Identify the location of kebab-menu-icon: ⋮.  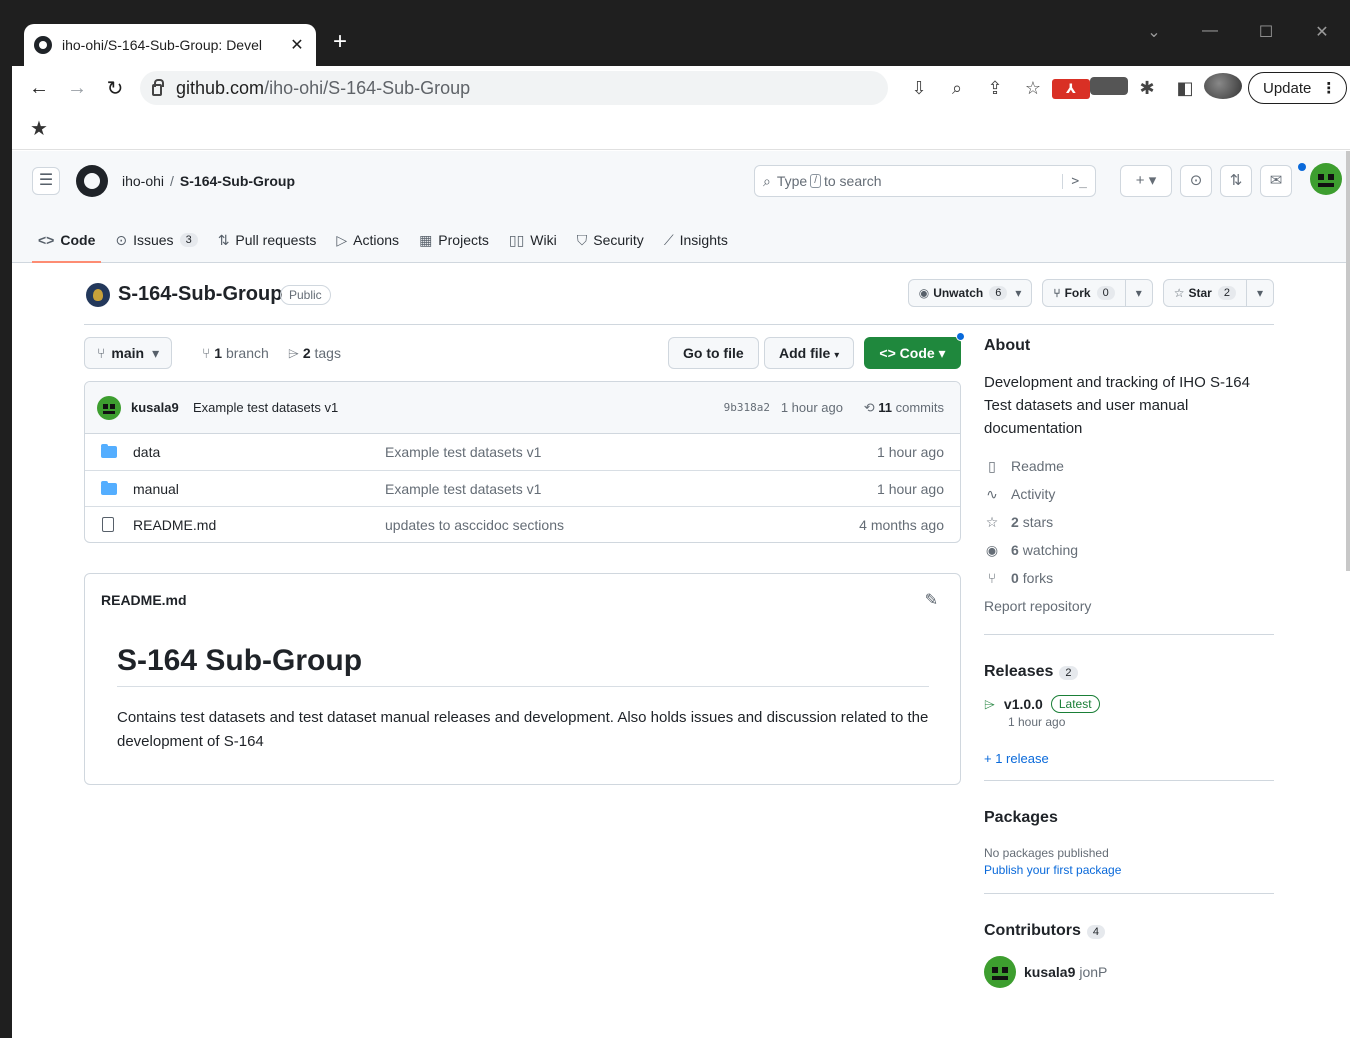
(1328, 88).